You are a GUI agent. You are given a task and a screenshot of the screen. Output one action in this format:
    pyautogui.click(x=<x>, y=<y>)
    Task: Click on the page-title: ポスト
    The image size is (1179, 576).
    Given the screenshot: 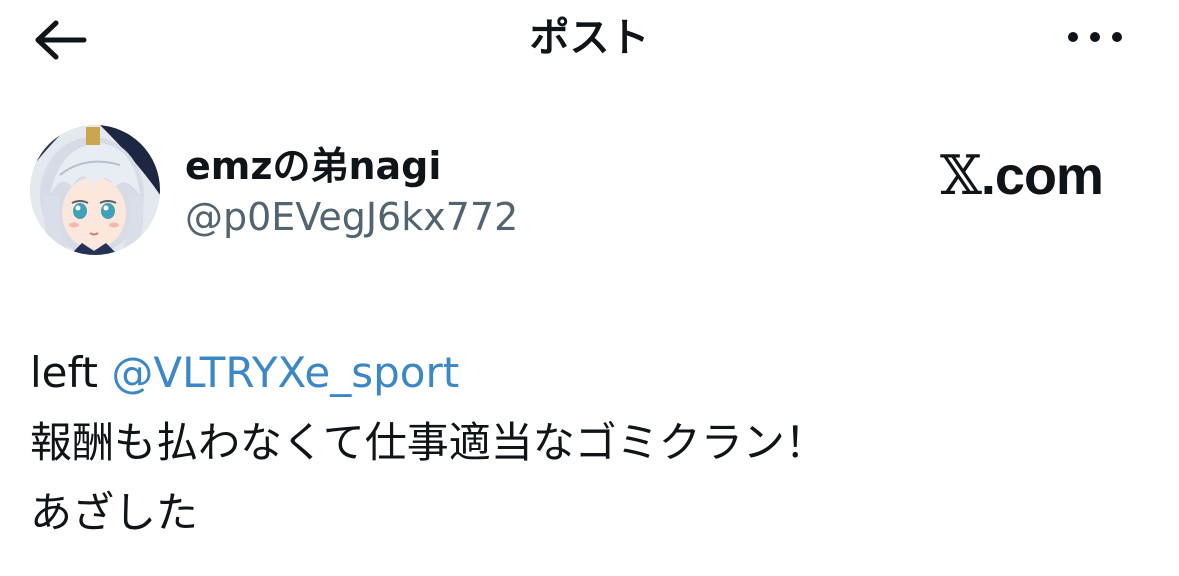 What is the action you would take?
    pyautogui.click(x=589, y=38)
    